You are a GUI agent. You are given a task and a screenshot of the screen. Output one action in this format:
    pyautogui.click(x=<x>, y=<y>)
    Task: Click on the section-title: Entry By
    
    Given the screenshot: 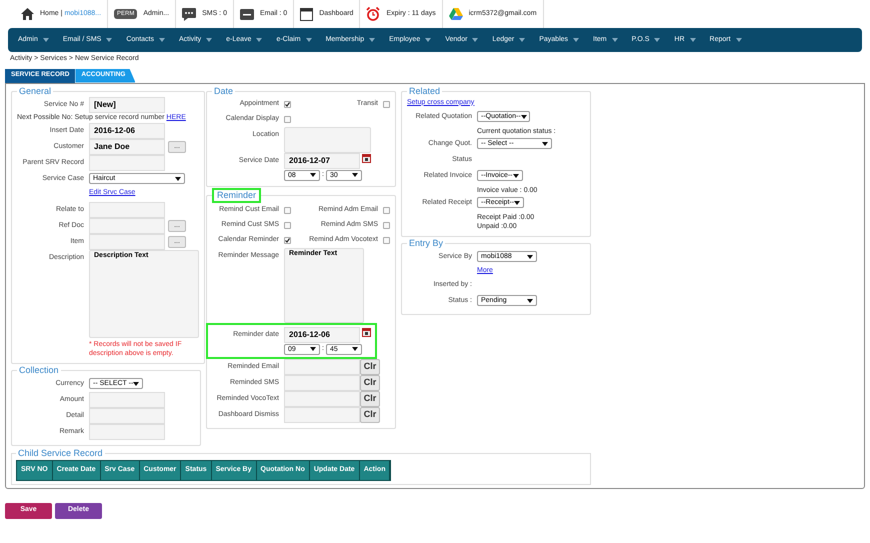 What is the action you would take?
    pyautogui.click(x=426, y=243)
    